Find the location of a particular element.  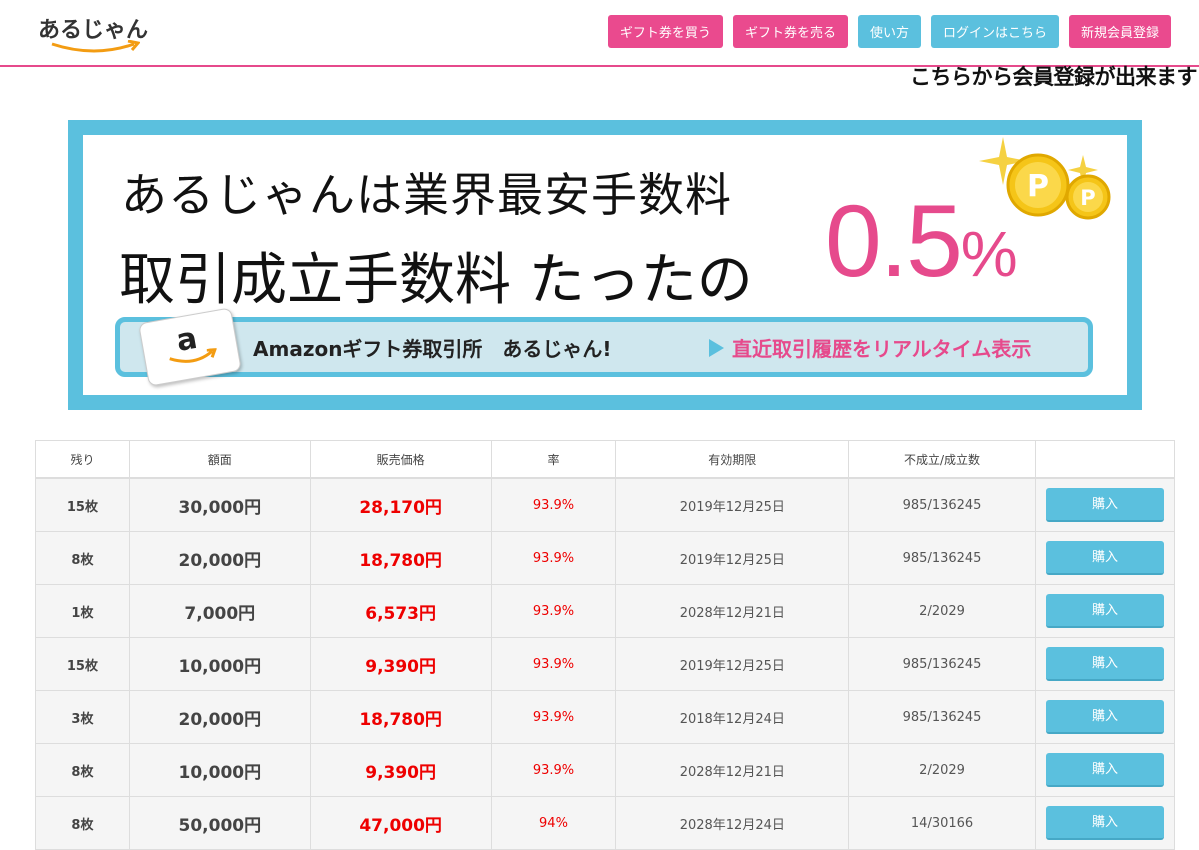

cell-sale-price: 6,573円 is located at coordinates (400, 611).